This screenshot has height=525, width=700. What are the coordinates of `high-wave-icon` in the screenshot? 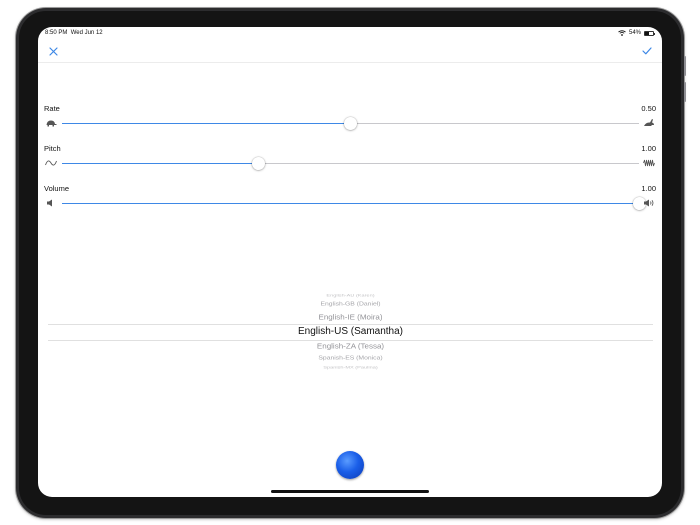 It's located at (649, 163).